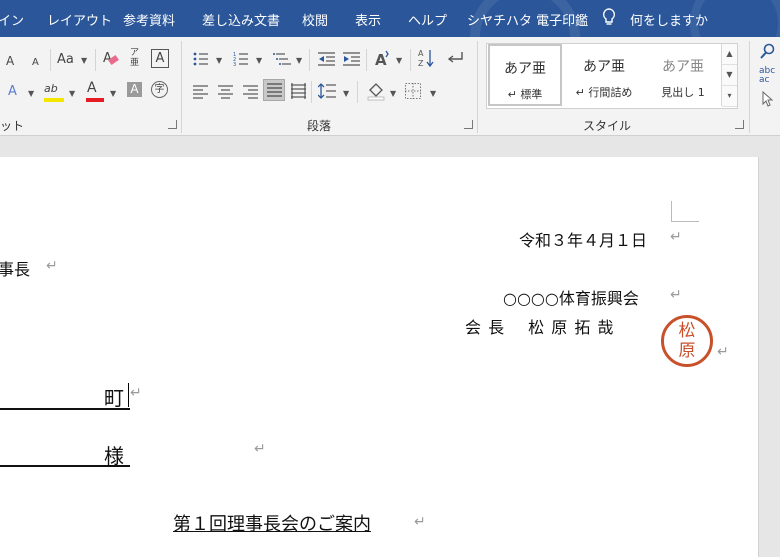 Image resolution: width=780 pixels, height=557 pixels. I want to click on style-normal: あア亜 ↵ 標準, so click(525, 75).